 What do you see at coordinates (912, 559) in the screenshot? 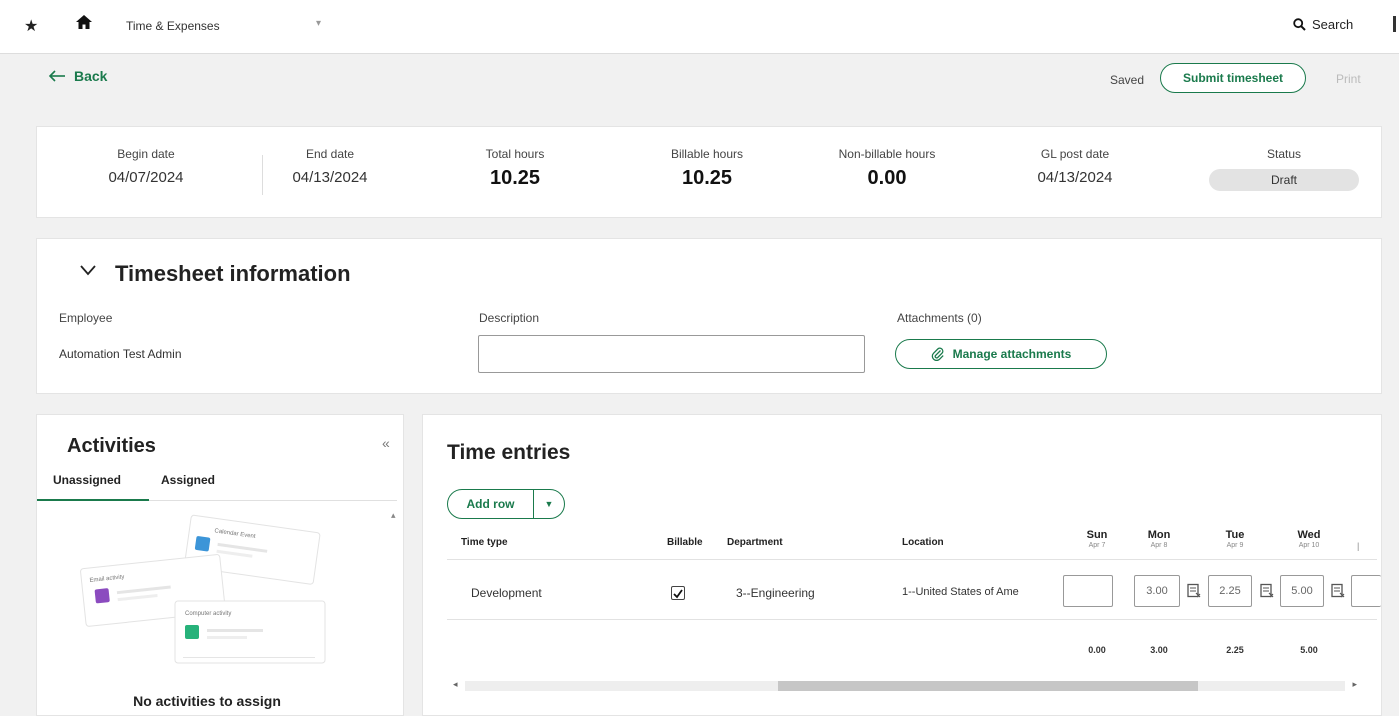
I see `table-header-divider` at bounding box center [912, 559].